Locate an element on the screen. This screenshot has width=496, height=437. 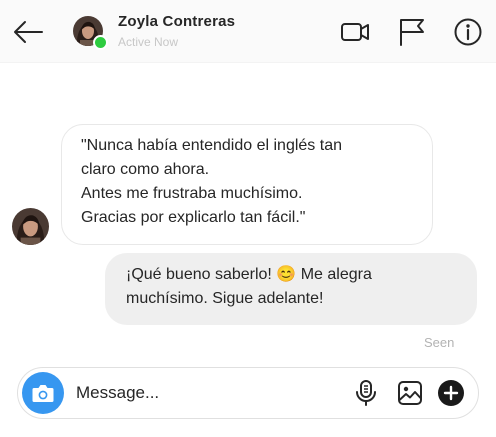
microphone-icon is located at coordinates (366, 393).